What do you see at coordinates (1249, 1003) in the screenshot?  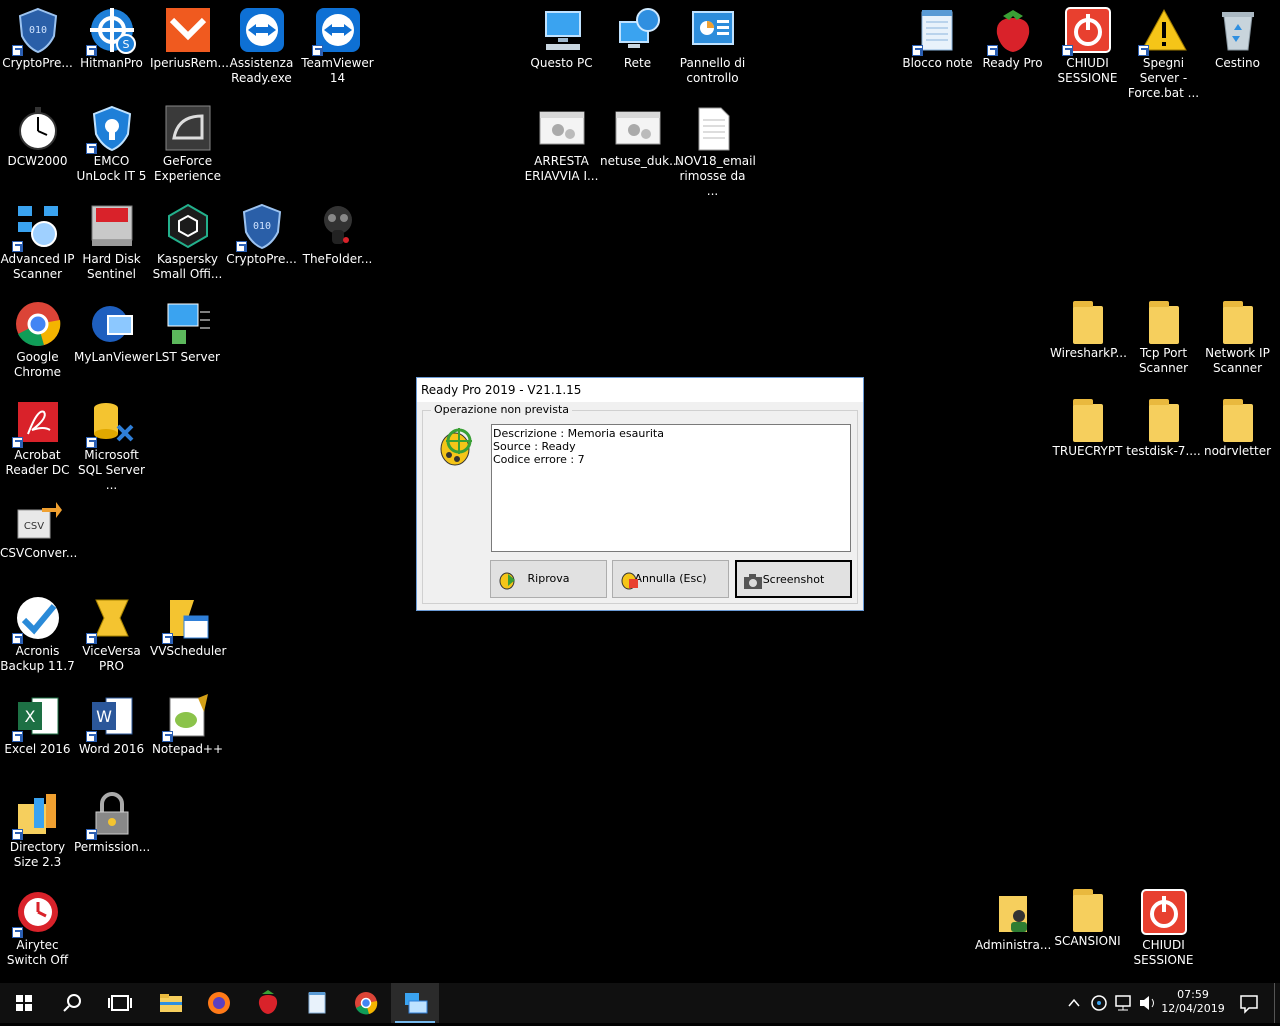 I see `action-center-button` at bounding box center [1249, 1003].